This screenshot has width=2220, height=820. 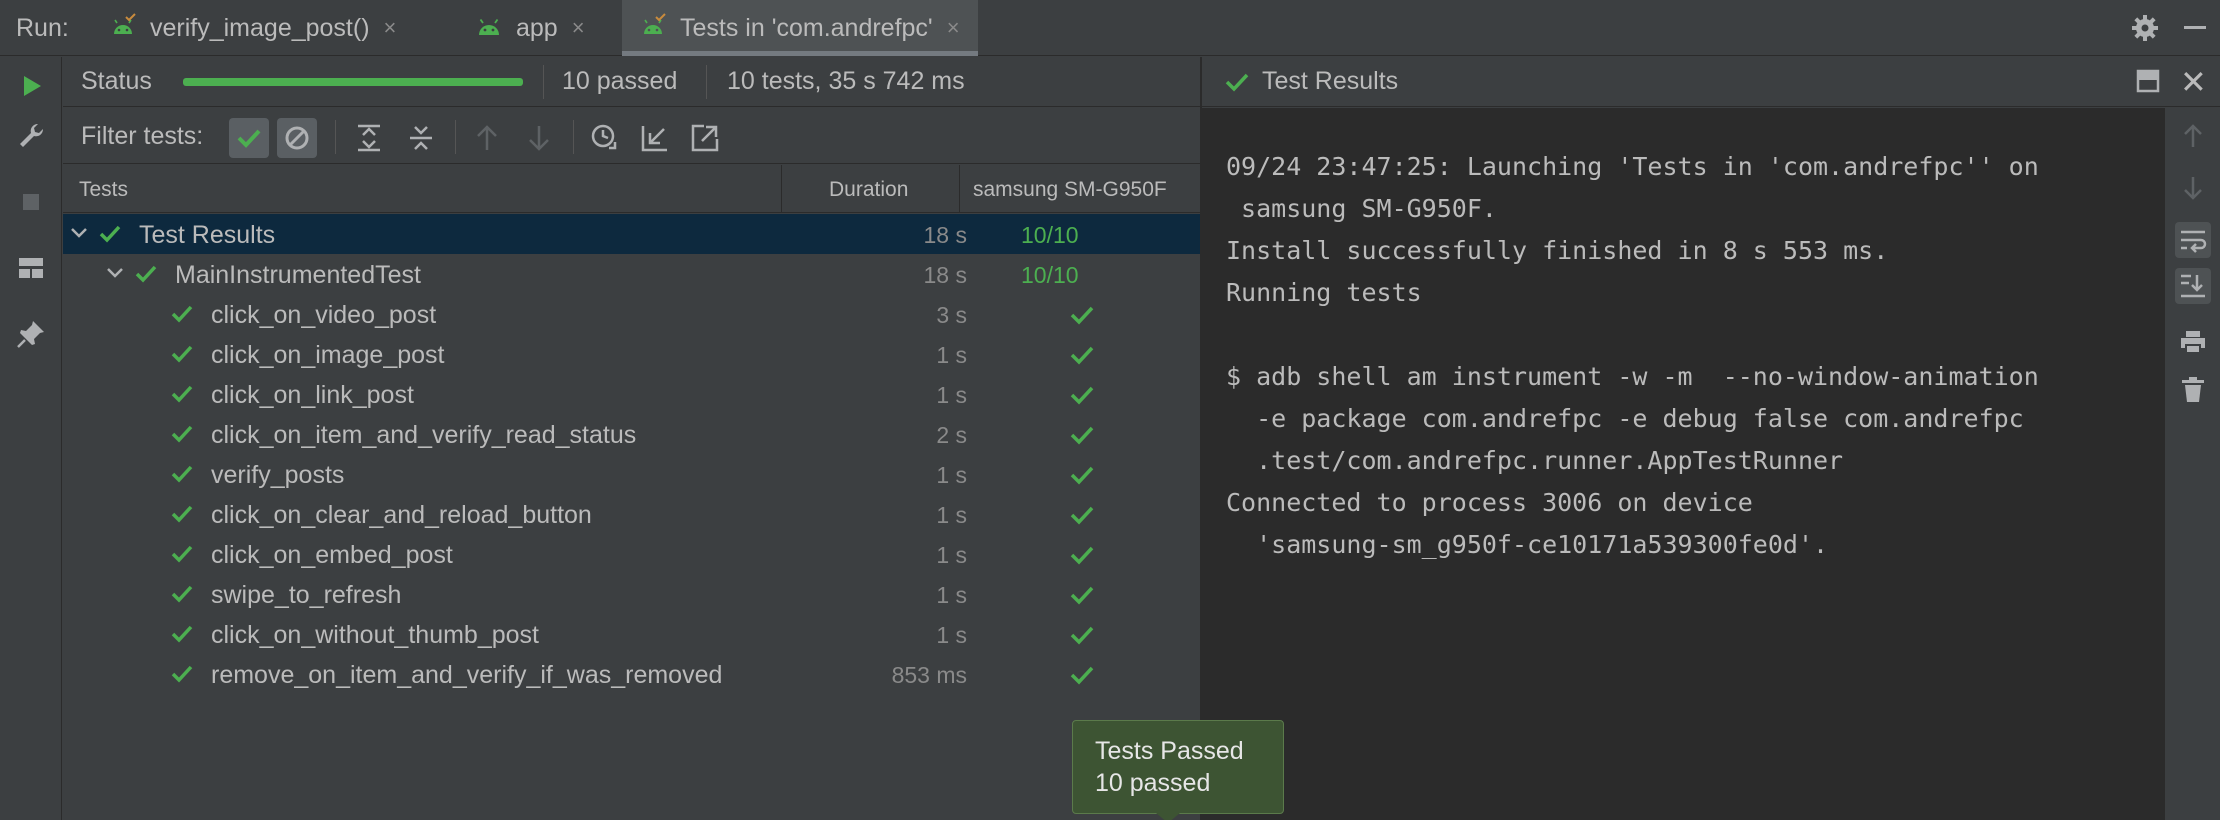 I want to click on next-failed-icon, so click(x=539, y=138).